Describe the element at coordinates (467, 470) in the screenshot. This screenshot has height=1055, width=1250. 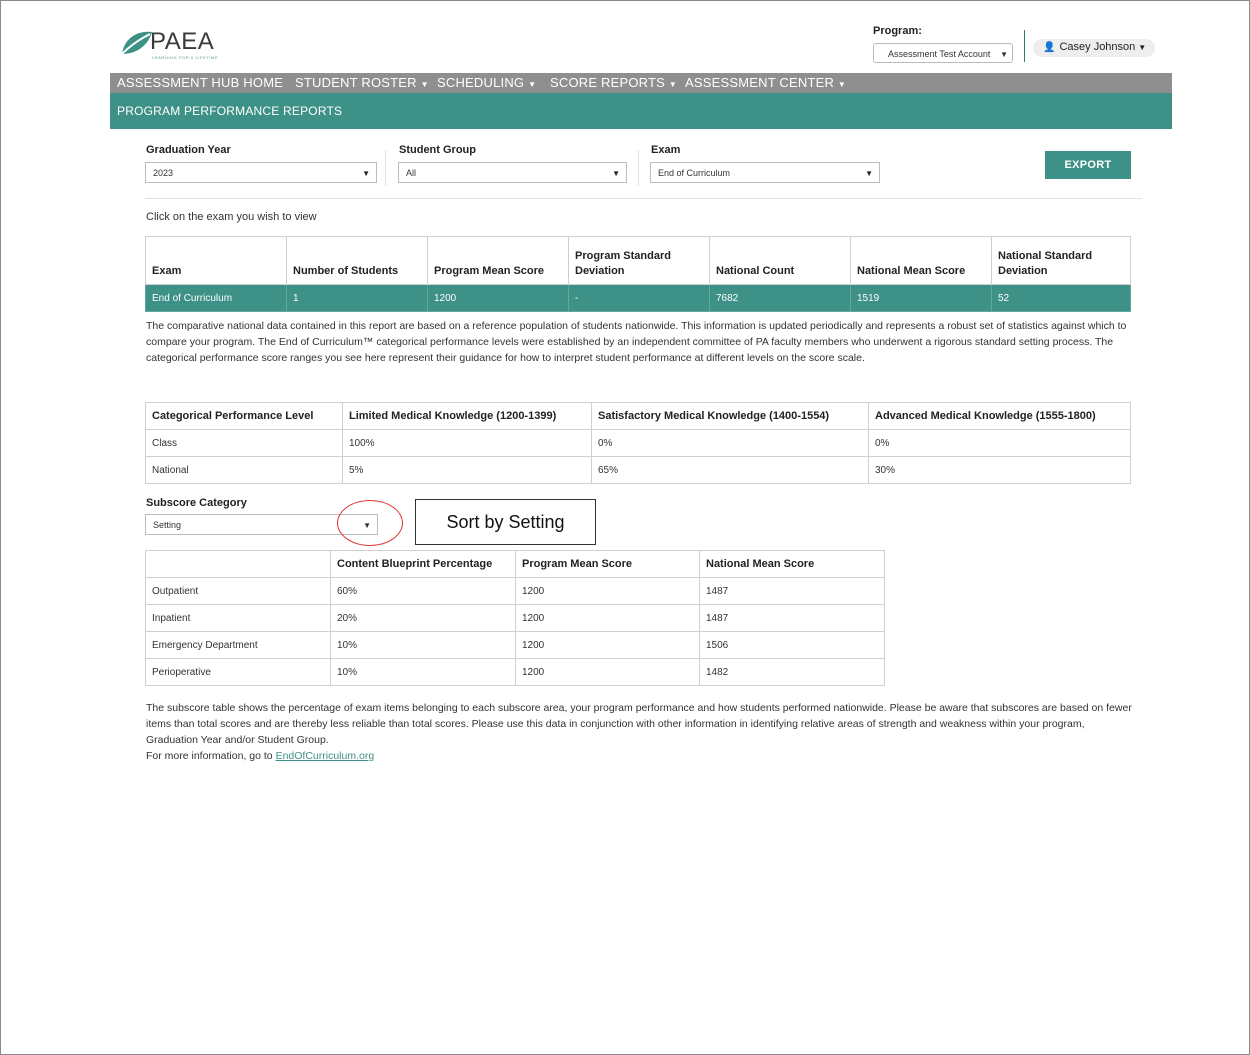
I see `table-cell: 5%` at that location.